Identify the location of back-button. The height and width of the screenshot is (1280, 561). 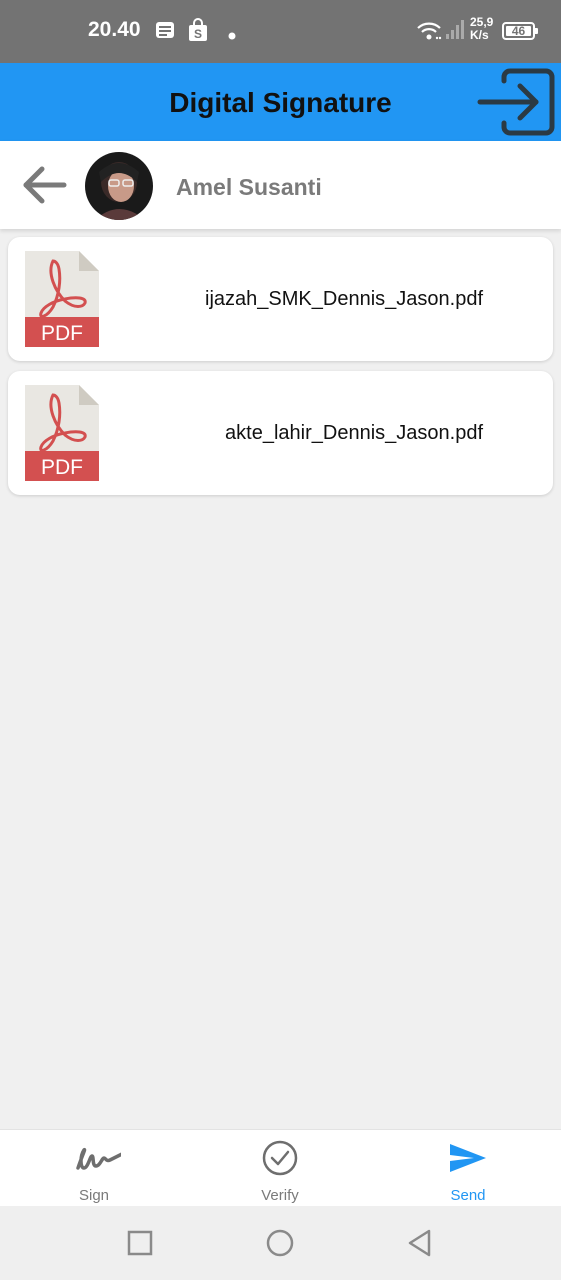
(44, 185).